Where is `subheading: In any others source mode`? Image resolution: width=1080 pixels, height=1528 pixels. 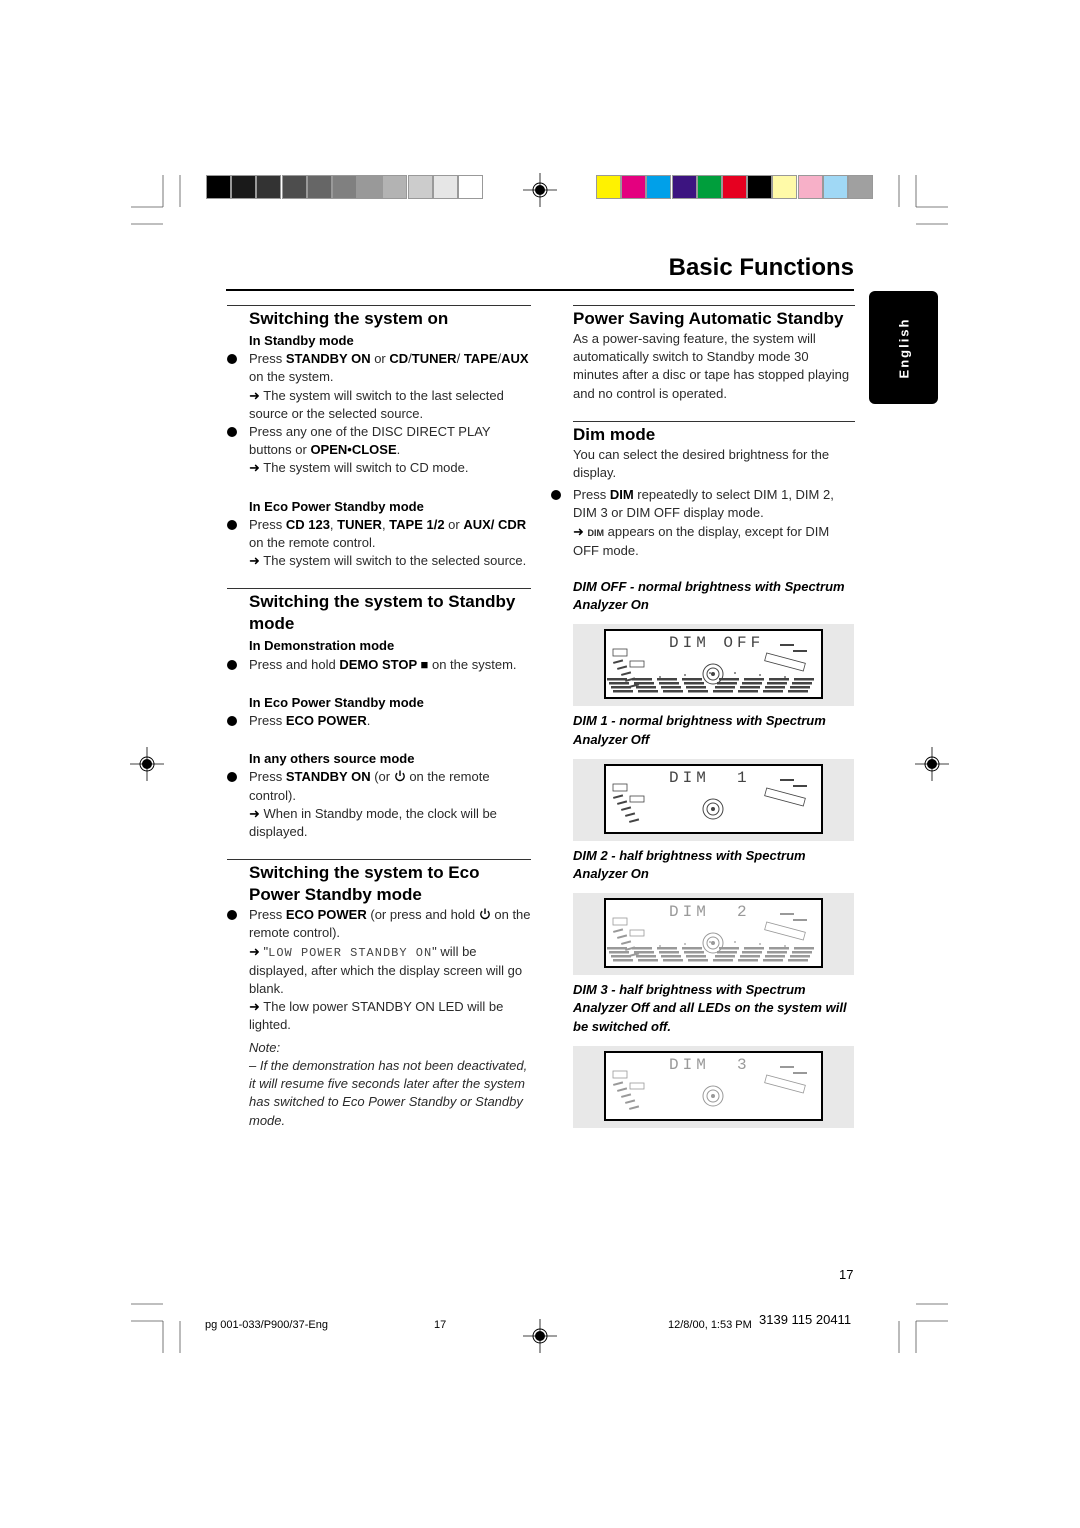 subheading: In any others source mode is located at coordinates (332, 759).